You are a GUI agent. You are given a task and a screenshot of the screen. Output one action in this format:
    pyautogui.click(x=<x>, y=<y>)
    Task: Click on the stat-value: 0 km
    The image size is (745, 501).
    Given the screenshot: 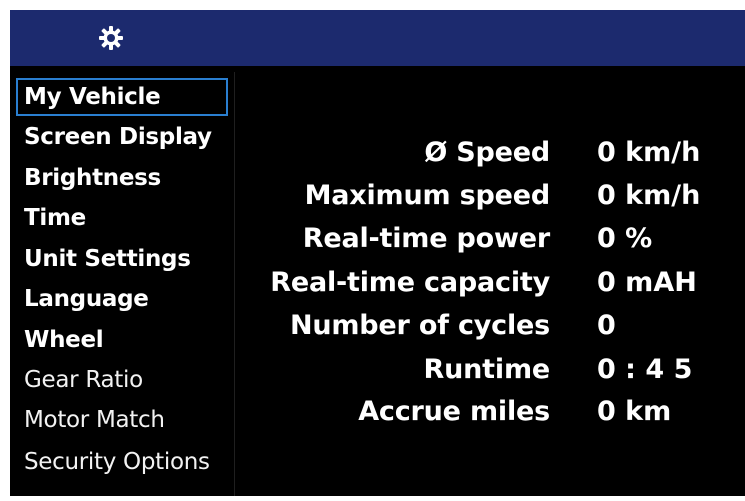 What is the action you would take?
    pyautogui.click(x=634, y=411)
    